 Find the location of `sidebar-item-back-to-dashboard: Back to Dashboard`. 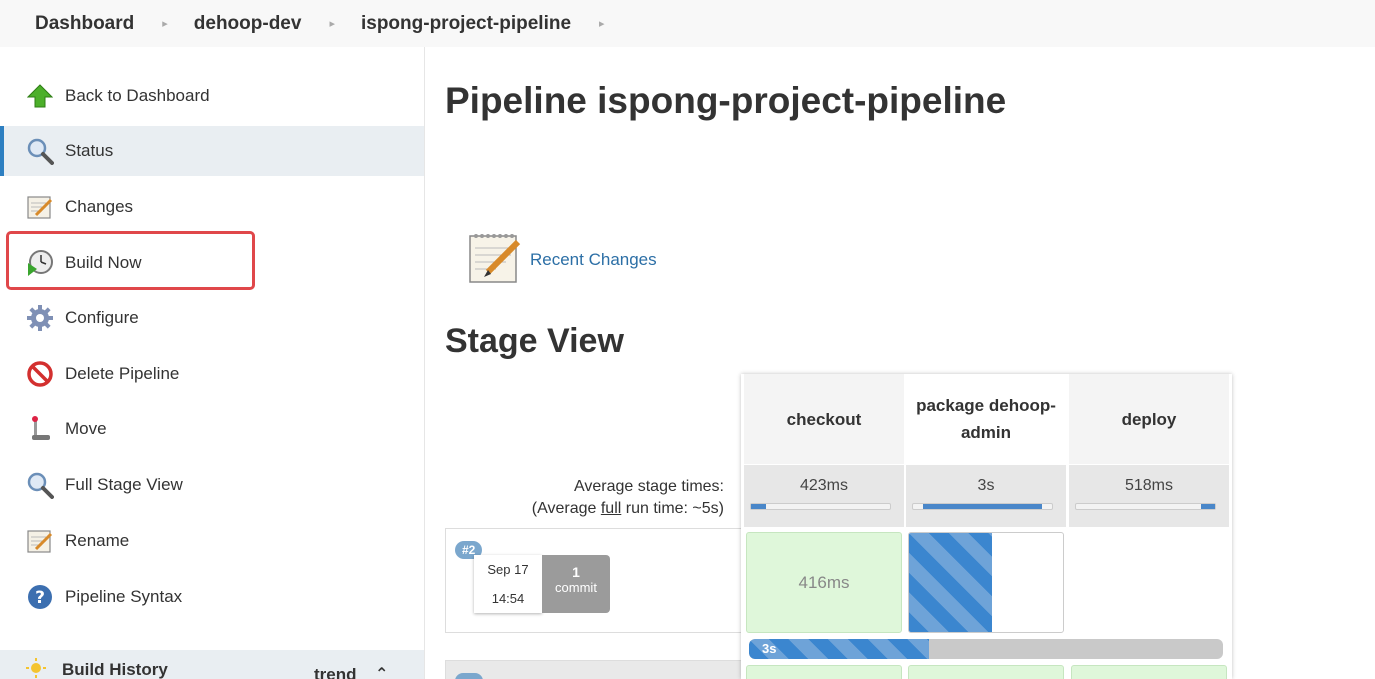

sidebar-item-back-to-dashboard: Back to Dashboard is located at coordinates (212, 96).